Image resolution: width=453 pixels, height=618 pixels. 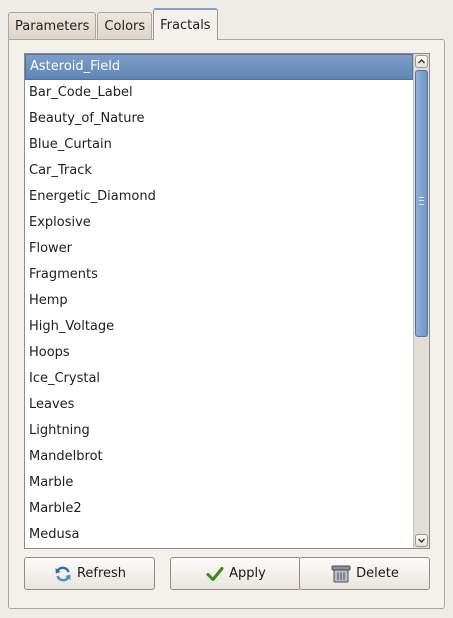 I want to click on list-item: Ice_Crystal, so click(x=219, y=379).